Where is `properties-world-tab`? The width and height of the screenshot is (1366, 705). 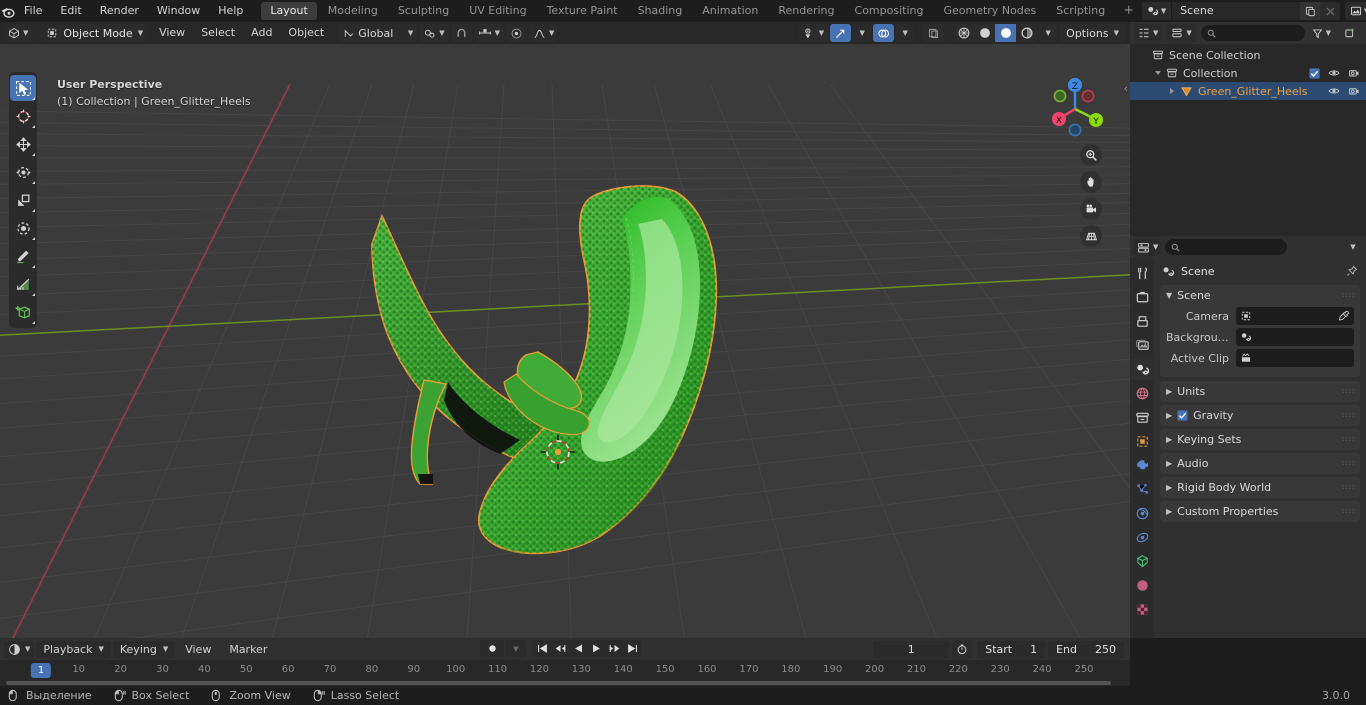 properties-world-tab is located at coordinates (1142, 393).